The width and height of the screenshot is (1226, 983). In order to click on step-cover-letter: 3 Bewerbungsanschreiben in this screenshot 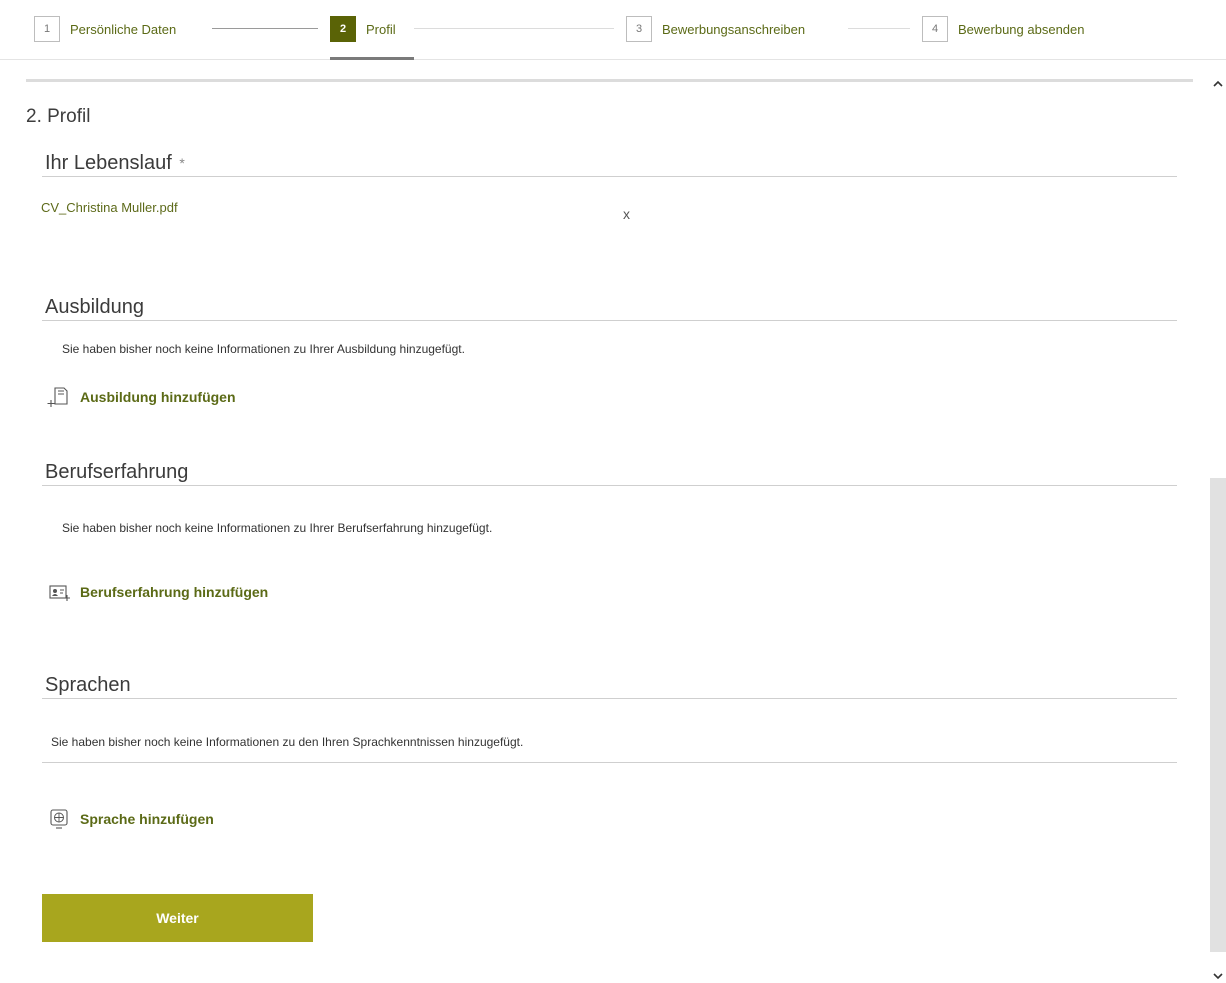, I will do `click(715, 29)`.